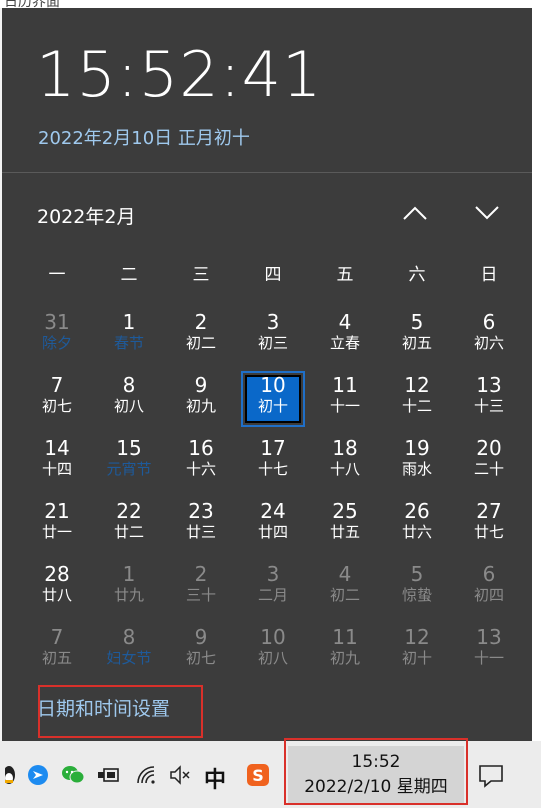  I want to click on calendar-day: 12 初十, so click(417, 647).